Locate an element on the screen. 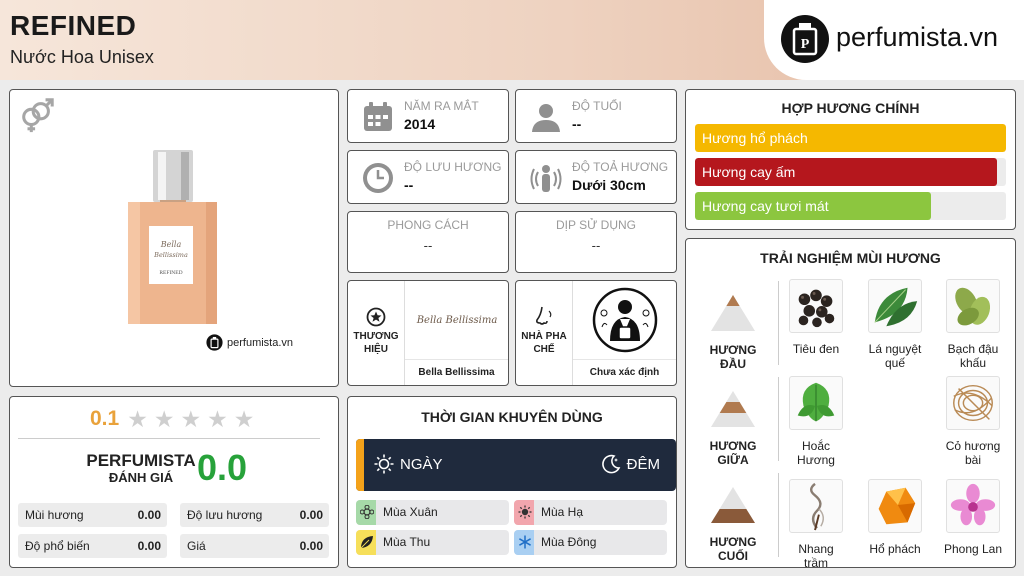 This screenshot has width=1024, height=576. brand-logo: Bella Bellissima is located at coordinates (457, 320).